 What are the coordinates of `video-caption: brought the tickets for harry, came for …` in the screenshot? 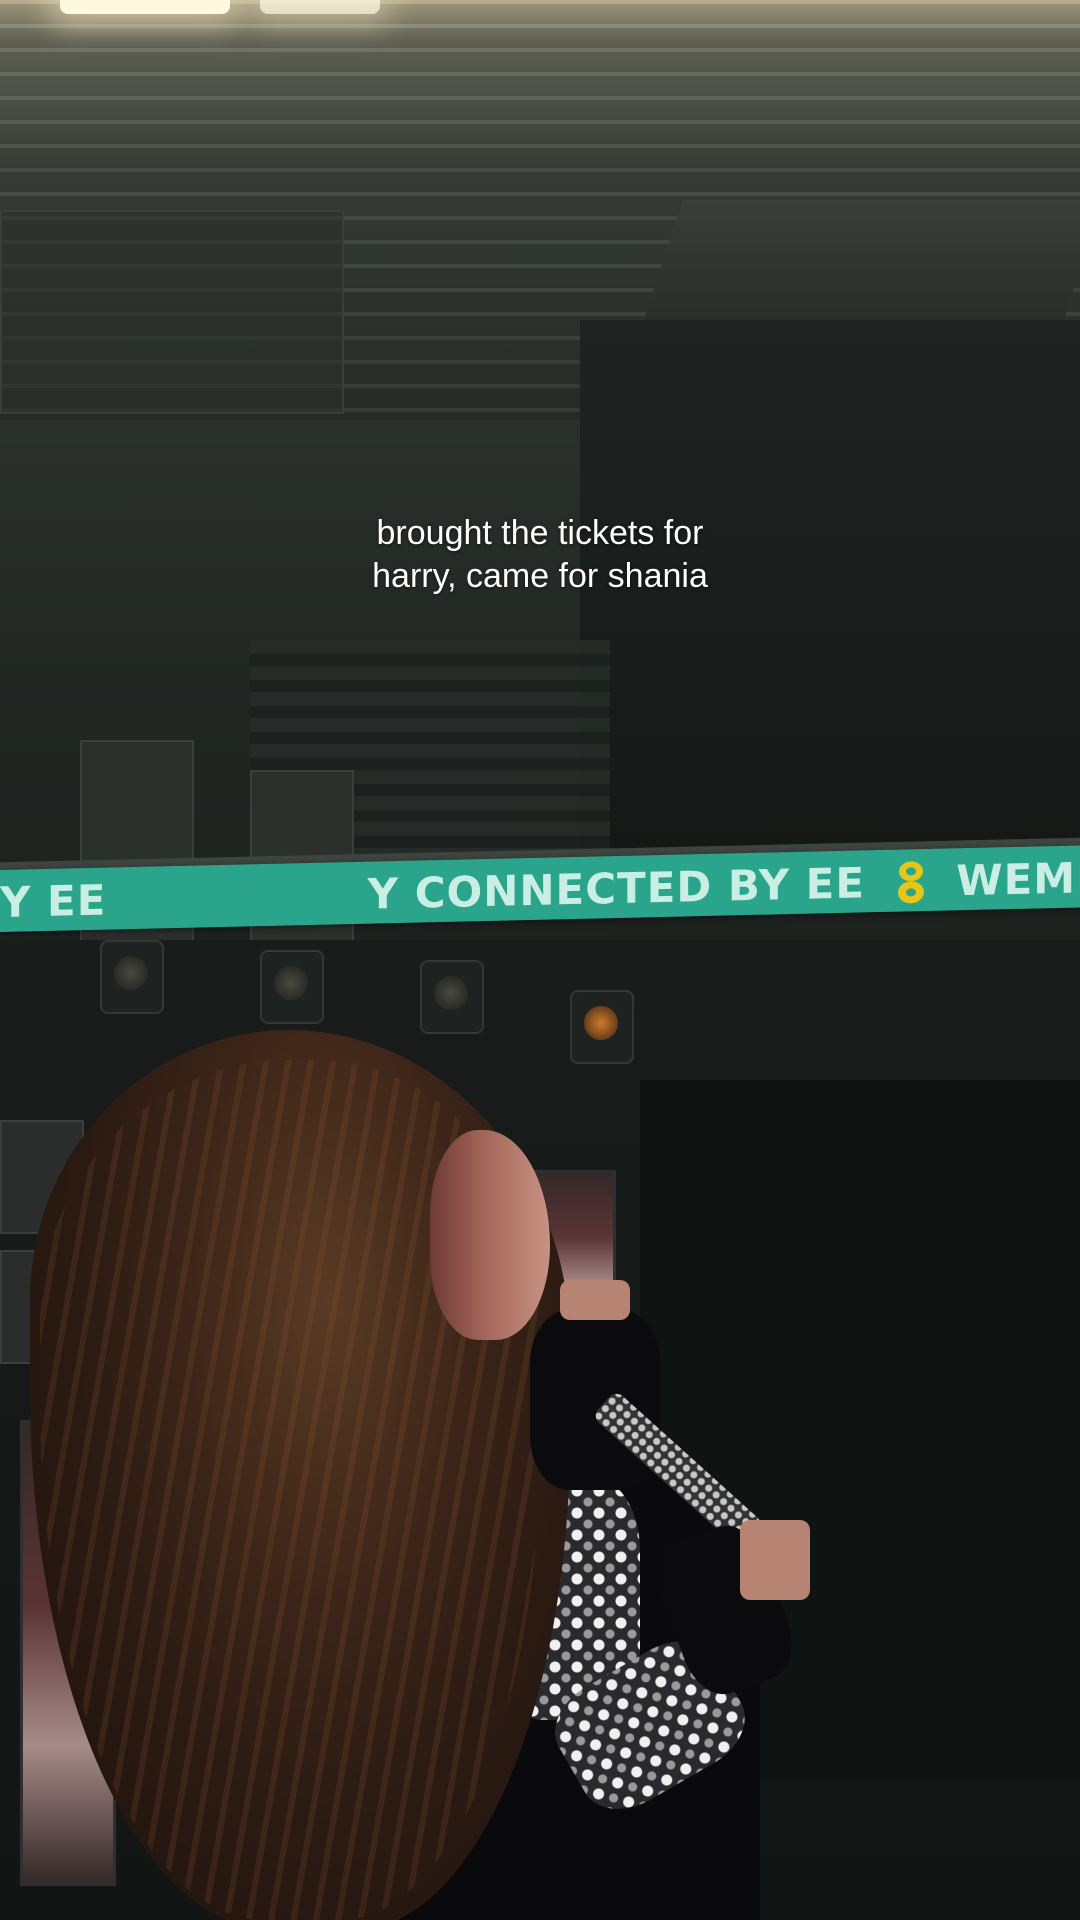 It's located at (540, 555).